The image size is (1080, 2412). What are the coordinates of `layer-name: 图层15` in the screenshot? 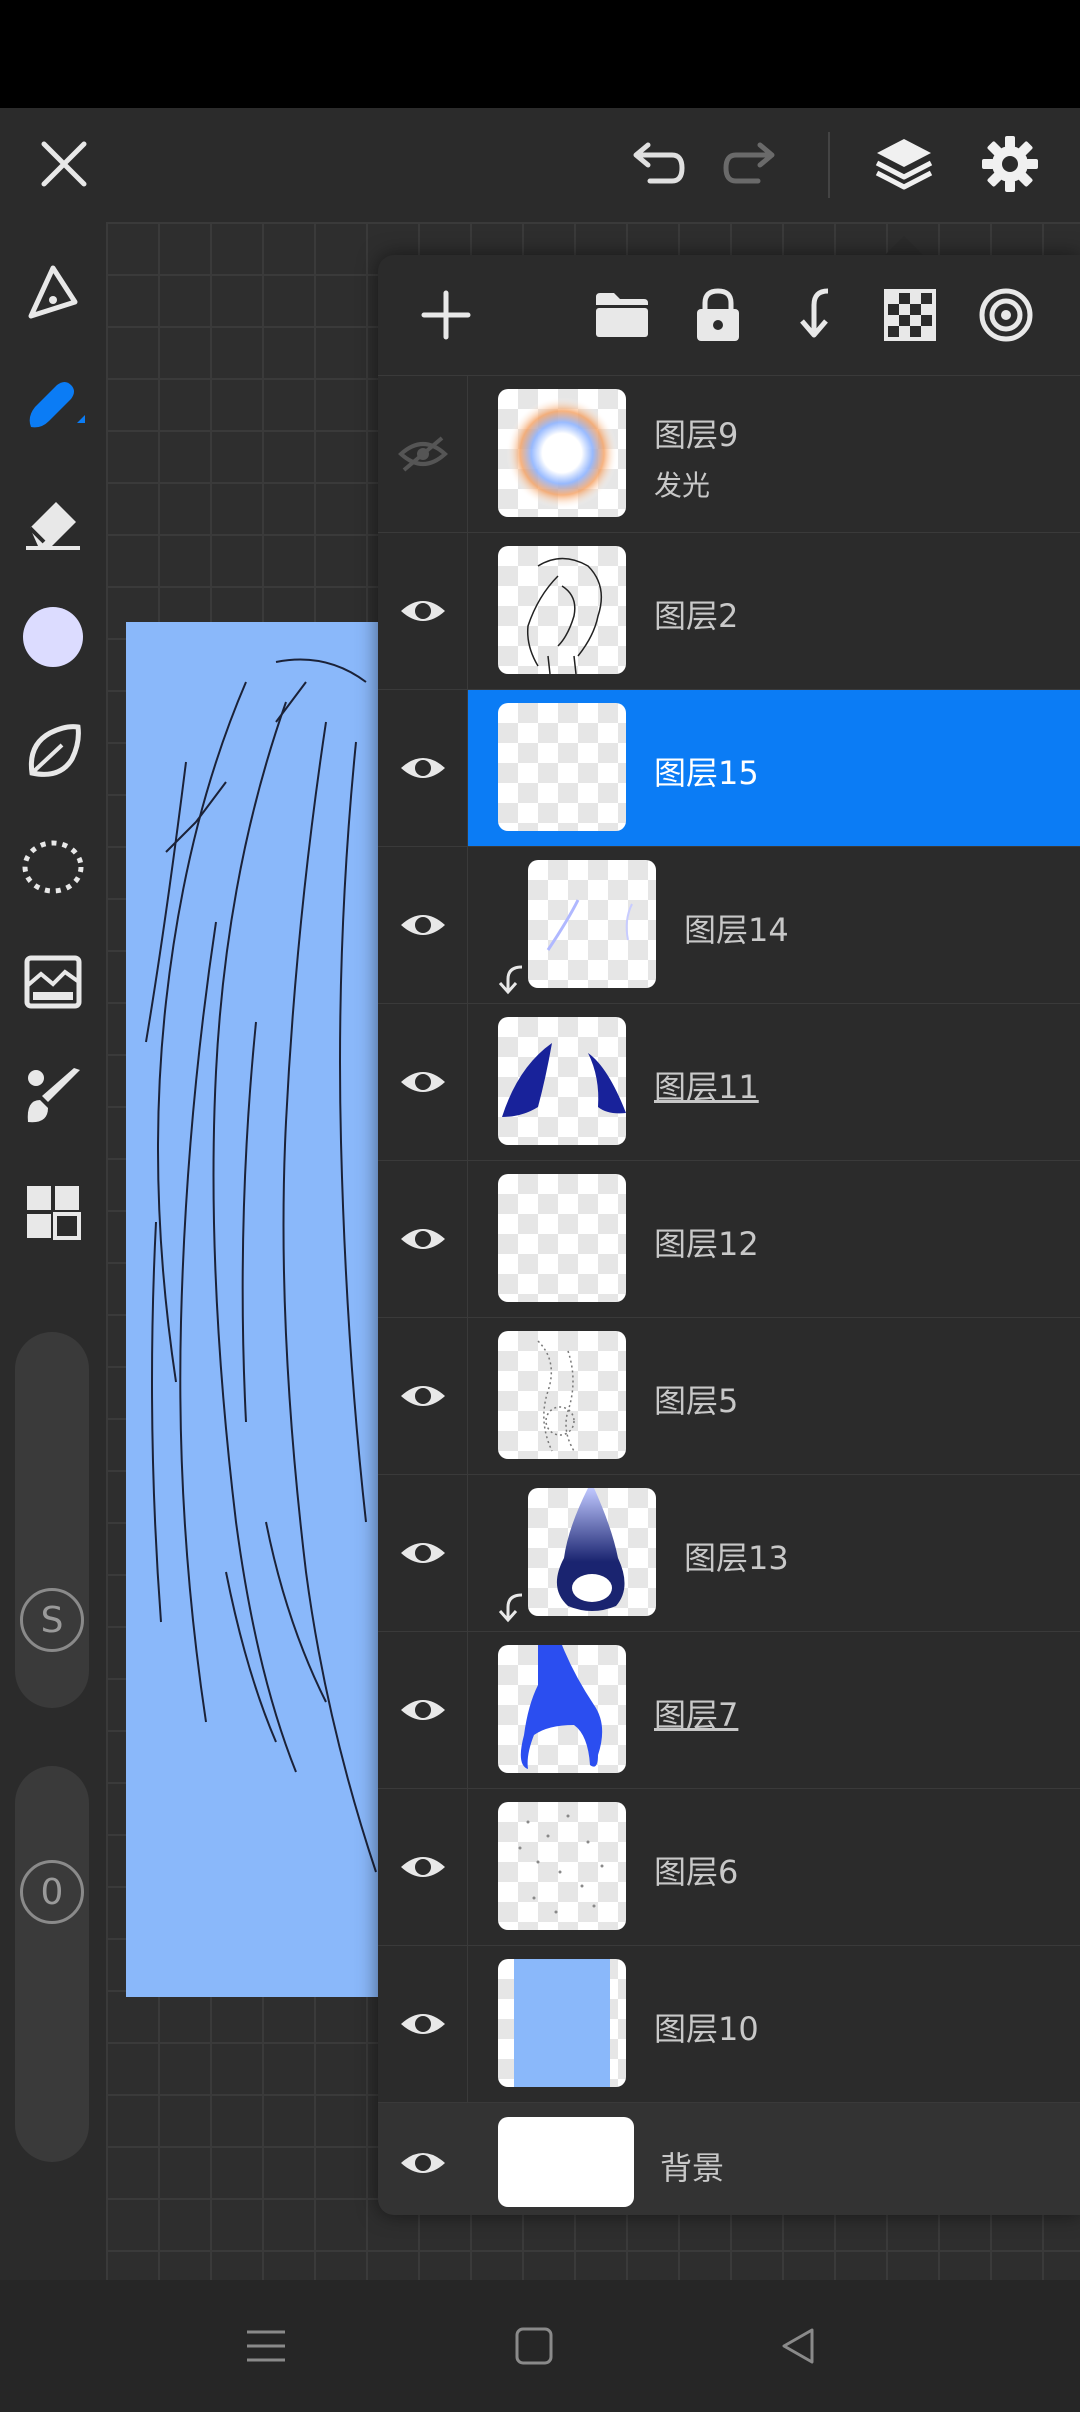 It's located at (706, 773).